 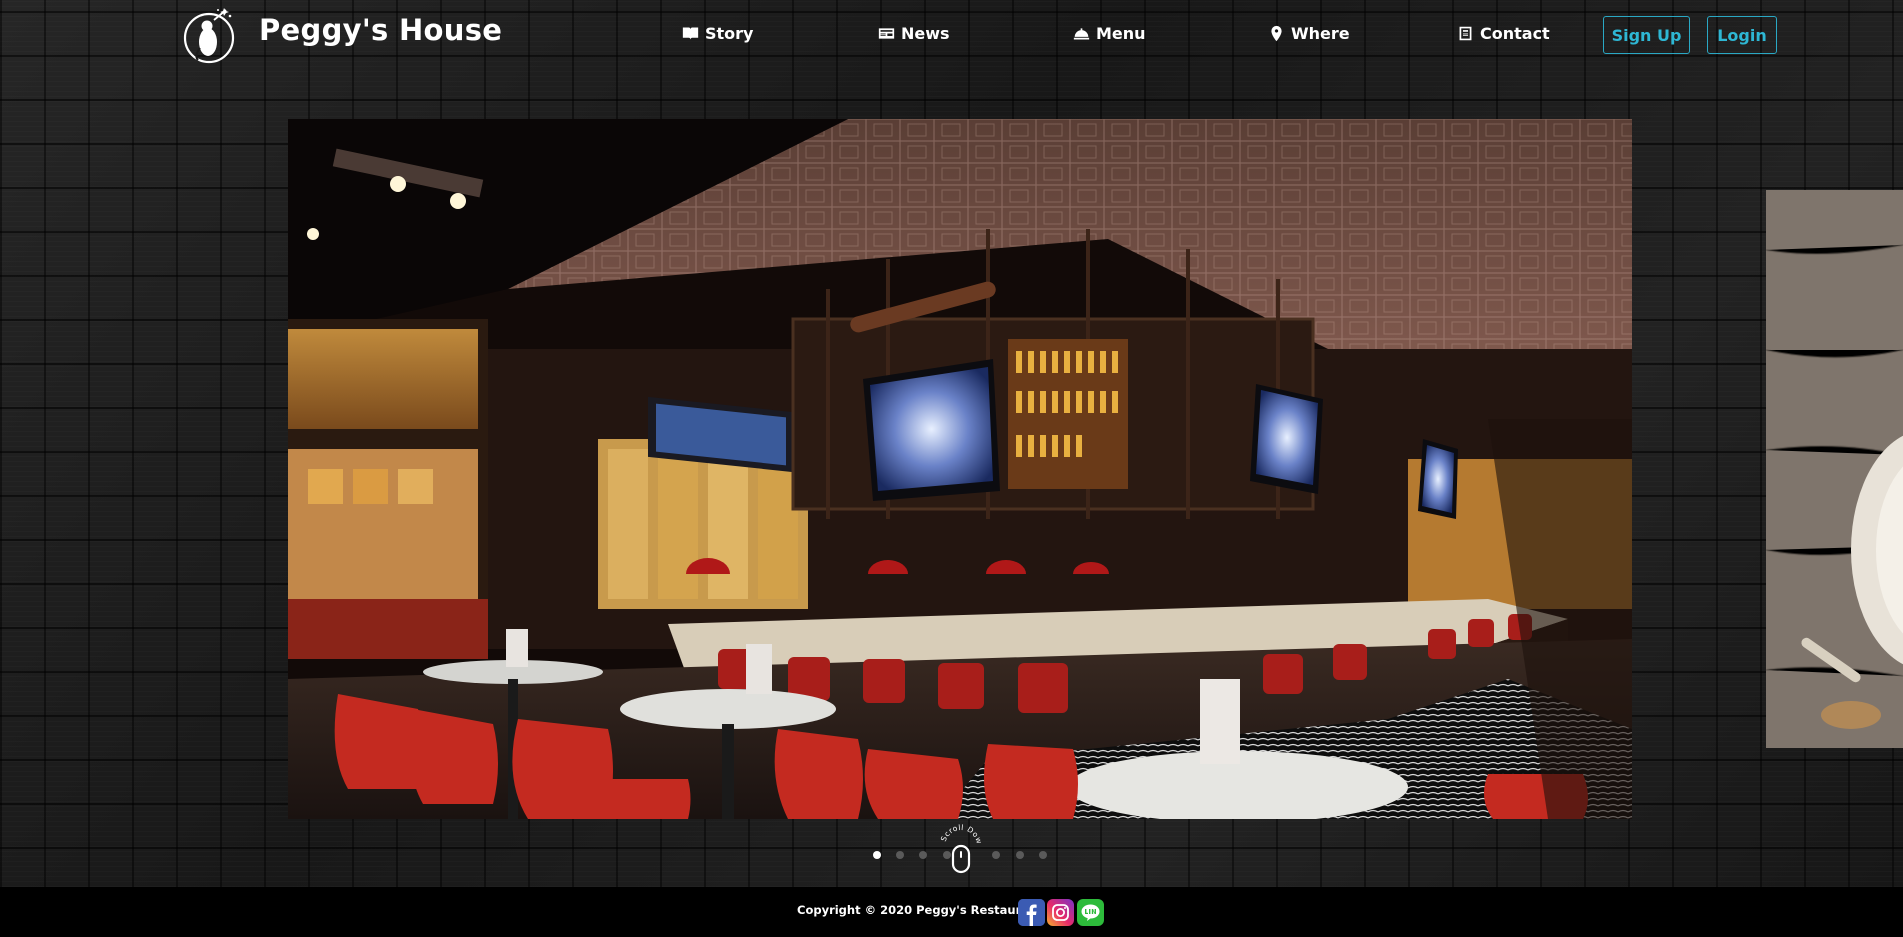 What do you see at coordinates (690, 33) in the screenshot?
I see `book-icon` at bounding box center [690, 33].